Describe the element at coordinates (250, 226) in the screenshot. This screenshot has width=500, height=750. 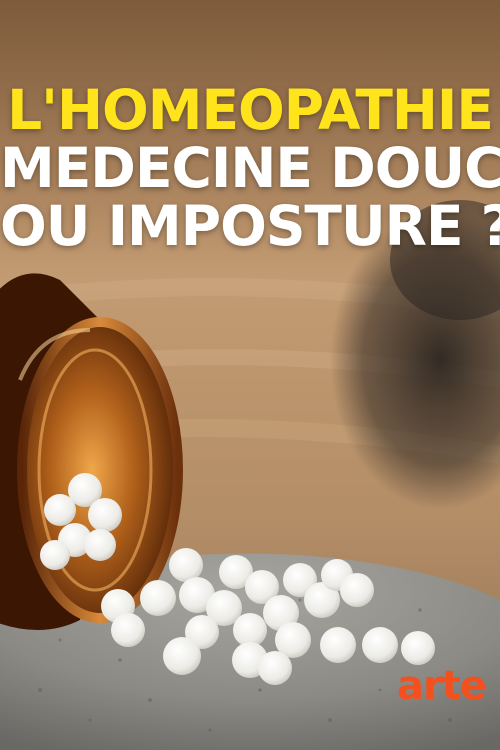
I see `title-line-3: OU IMPOSTURE ?` at that location.